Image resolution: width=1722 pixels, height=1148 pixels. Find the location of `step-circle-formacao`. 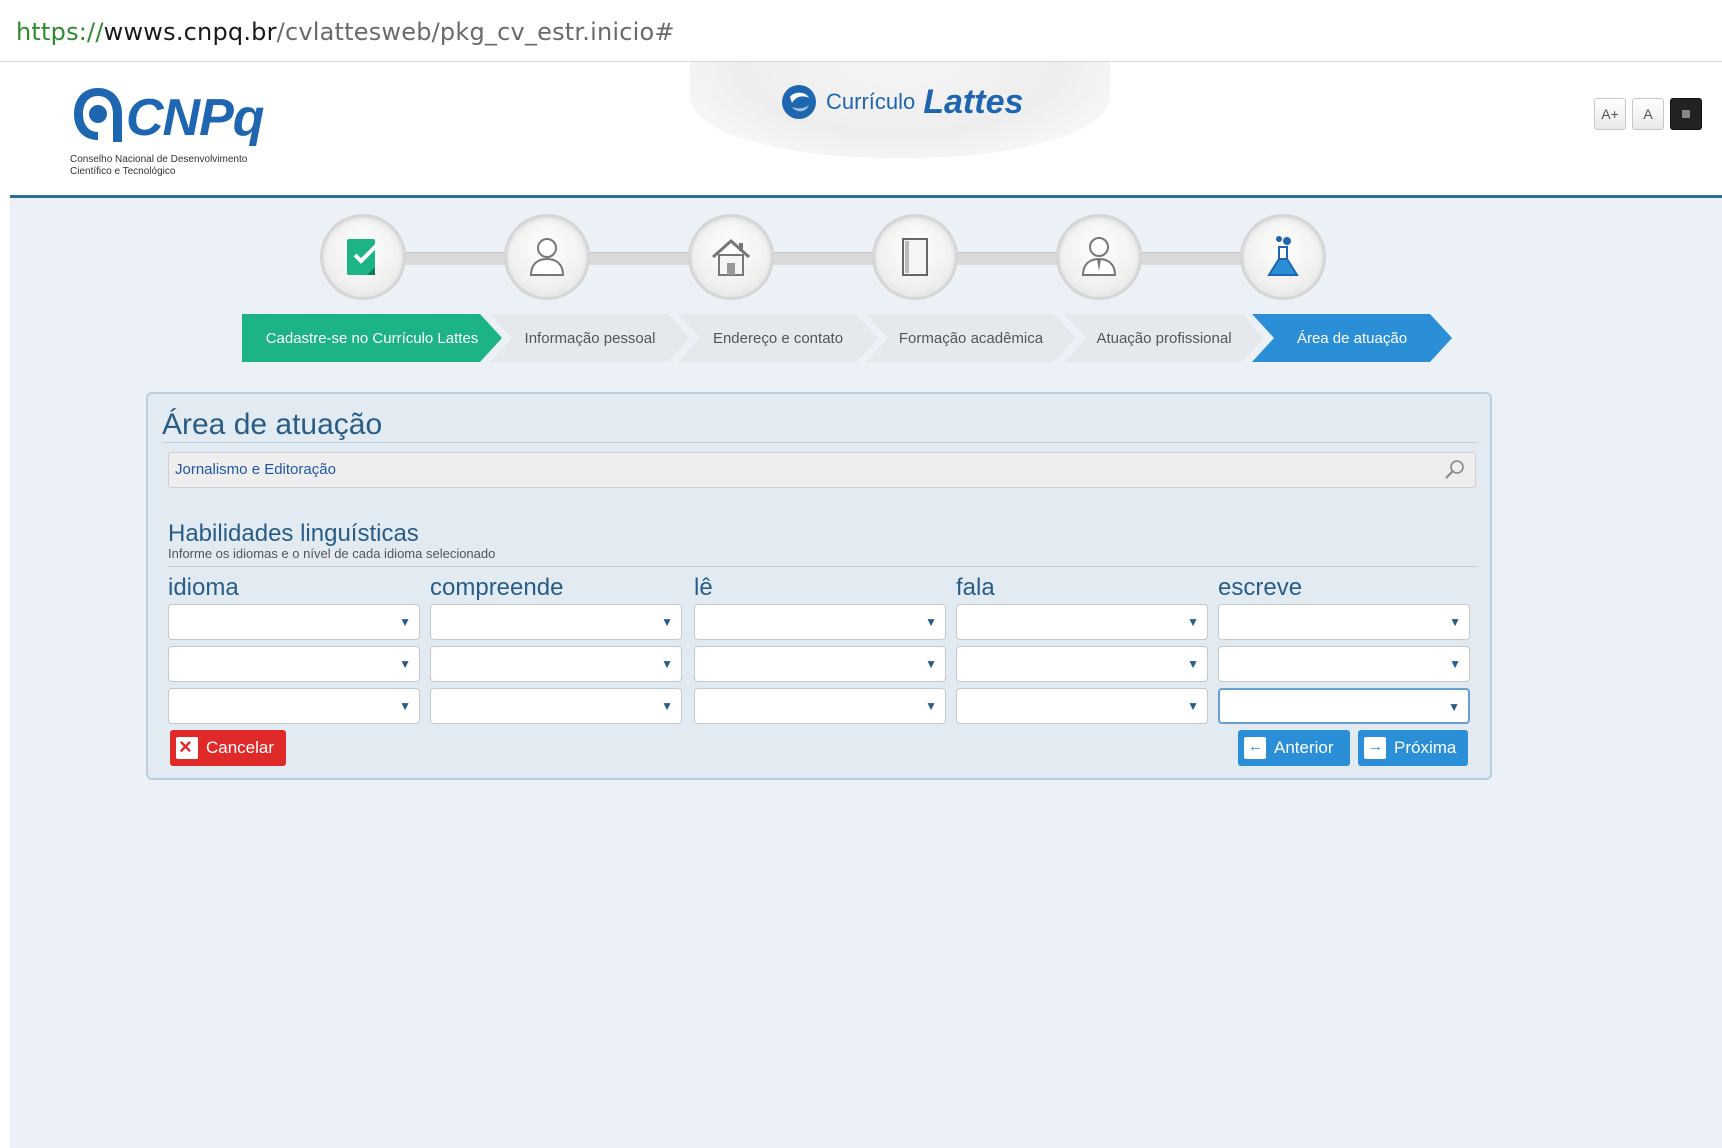

step-circle-formacao is located at coordinates (915, 257).